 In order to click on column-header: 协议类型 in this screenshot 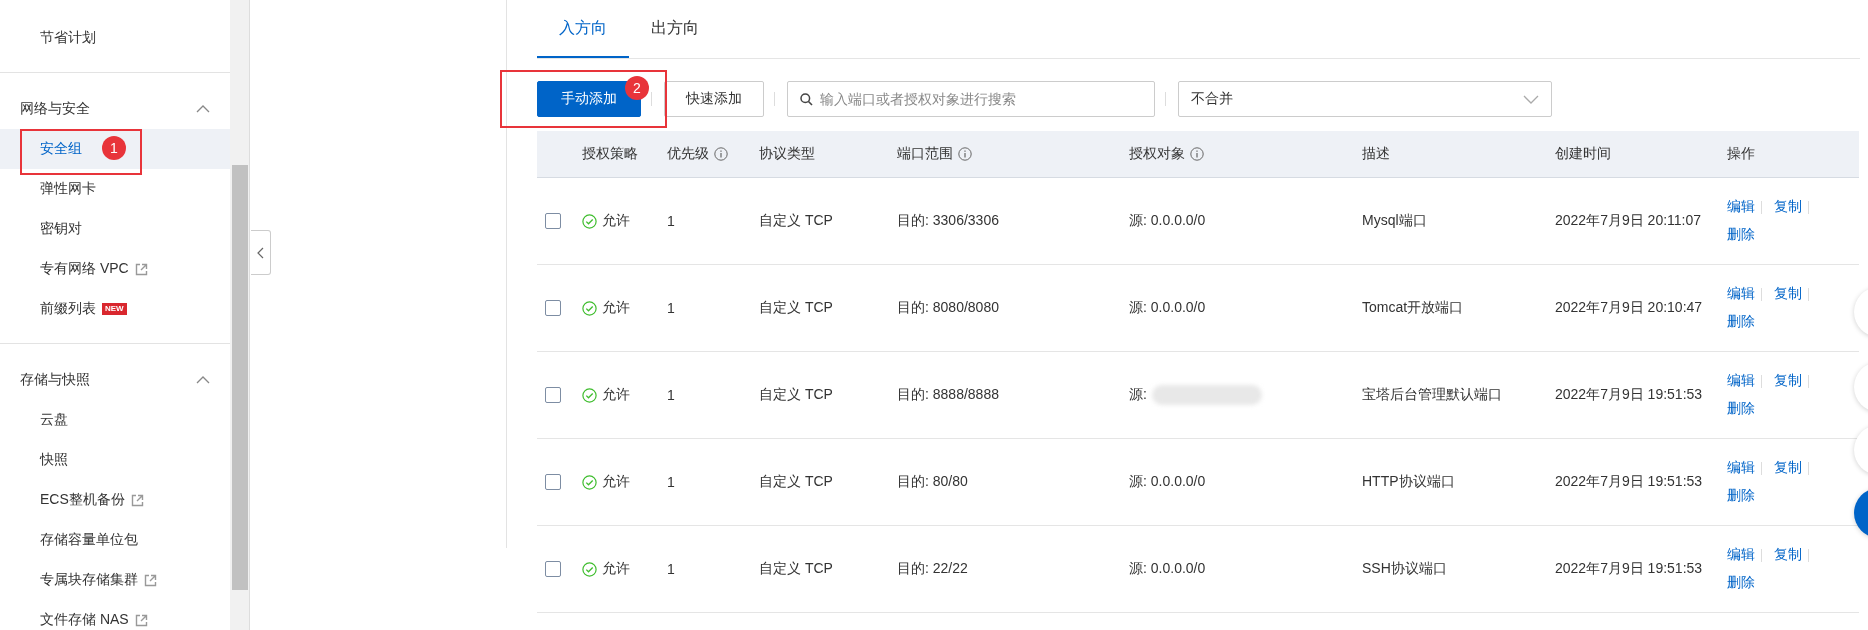, I will do `click(820, 154)`.